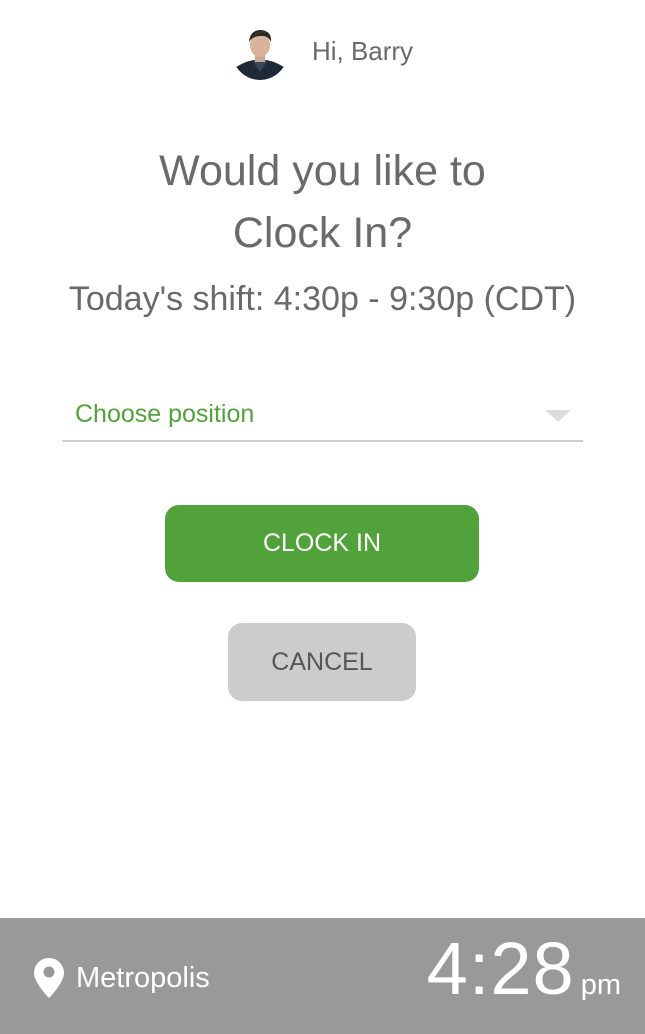  Describe the element at coordinates (322, 202) in the screenshot. I see `clock-in-question: Would you like to Clock In?` at that location.